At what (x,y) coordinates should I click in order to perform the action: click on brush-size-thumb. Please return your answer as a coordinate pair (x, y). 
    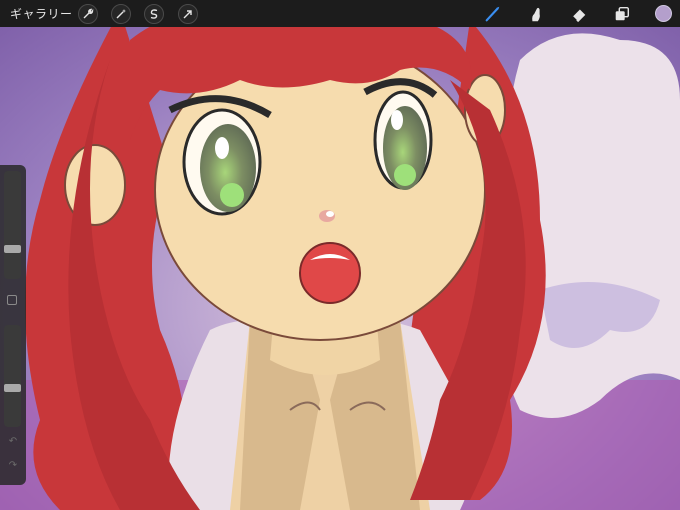
    Looking at the image, I should click on (12, 249).